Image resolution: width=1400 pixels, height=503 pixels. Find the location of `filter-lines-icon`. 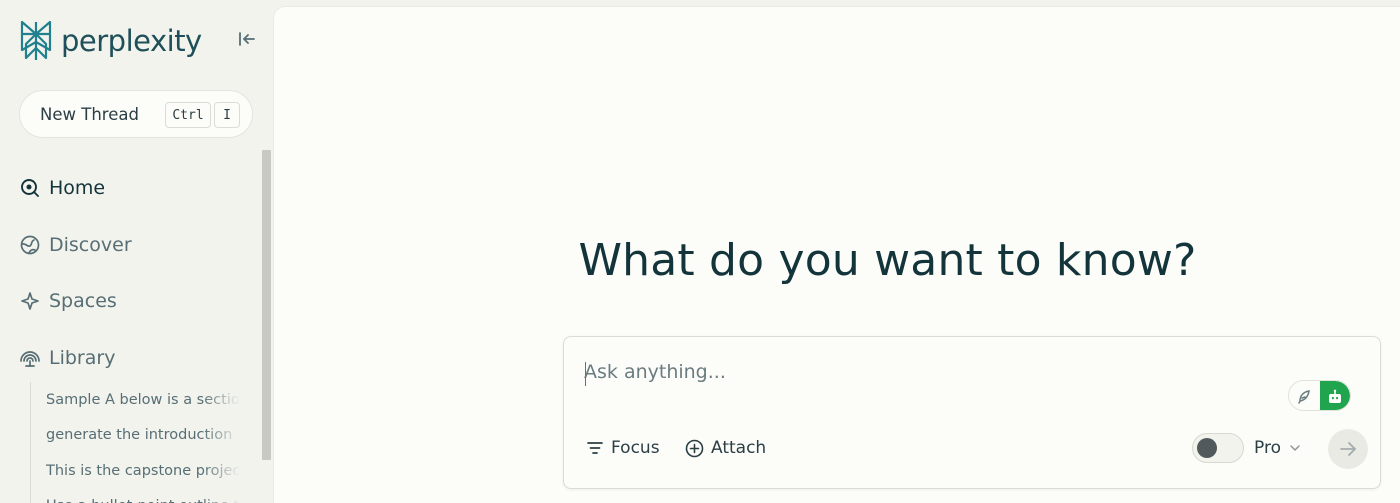

filter-lines-icon is located at coordinates (595, 448).